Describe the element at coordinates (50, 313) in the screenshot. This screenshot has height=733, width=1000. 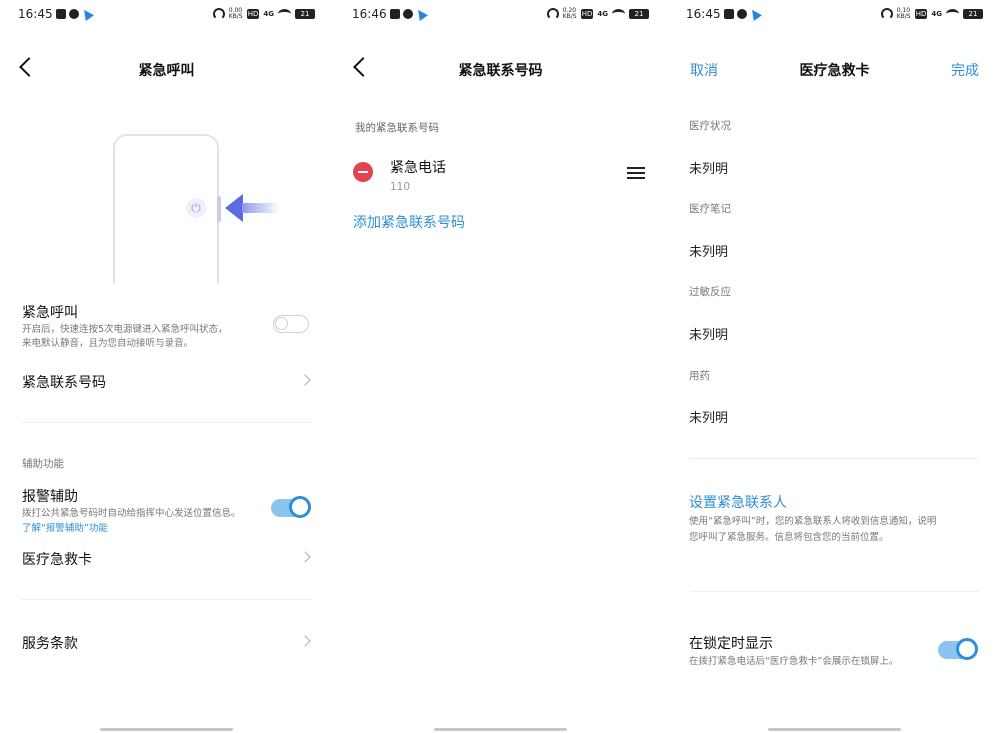
I see `emergency-call-title: 紧急呼叫` at that location.